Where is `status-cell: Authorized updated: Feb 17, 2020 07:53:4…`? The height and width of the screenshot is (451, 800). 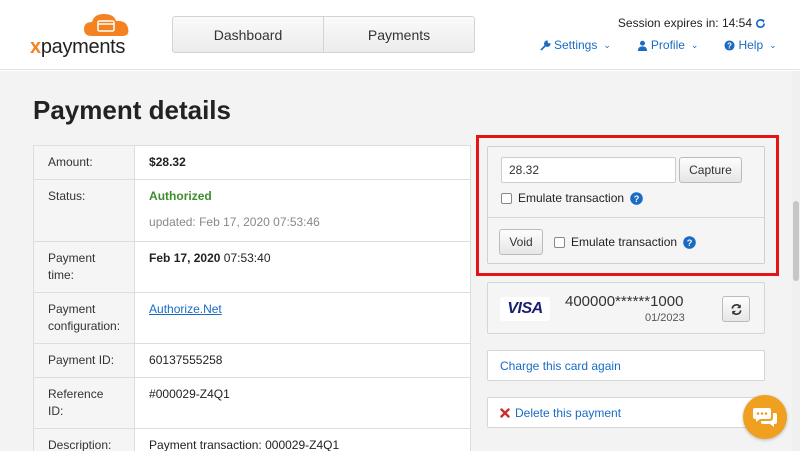
status-cell: Authorized updated: Feb 17, 2020 07:53:4… is located at coordinates (302, 210).